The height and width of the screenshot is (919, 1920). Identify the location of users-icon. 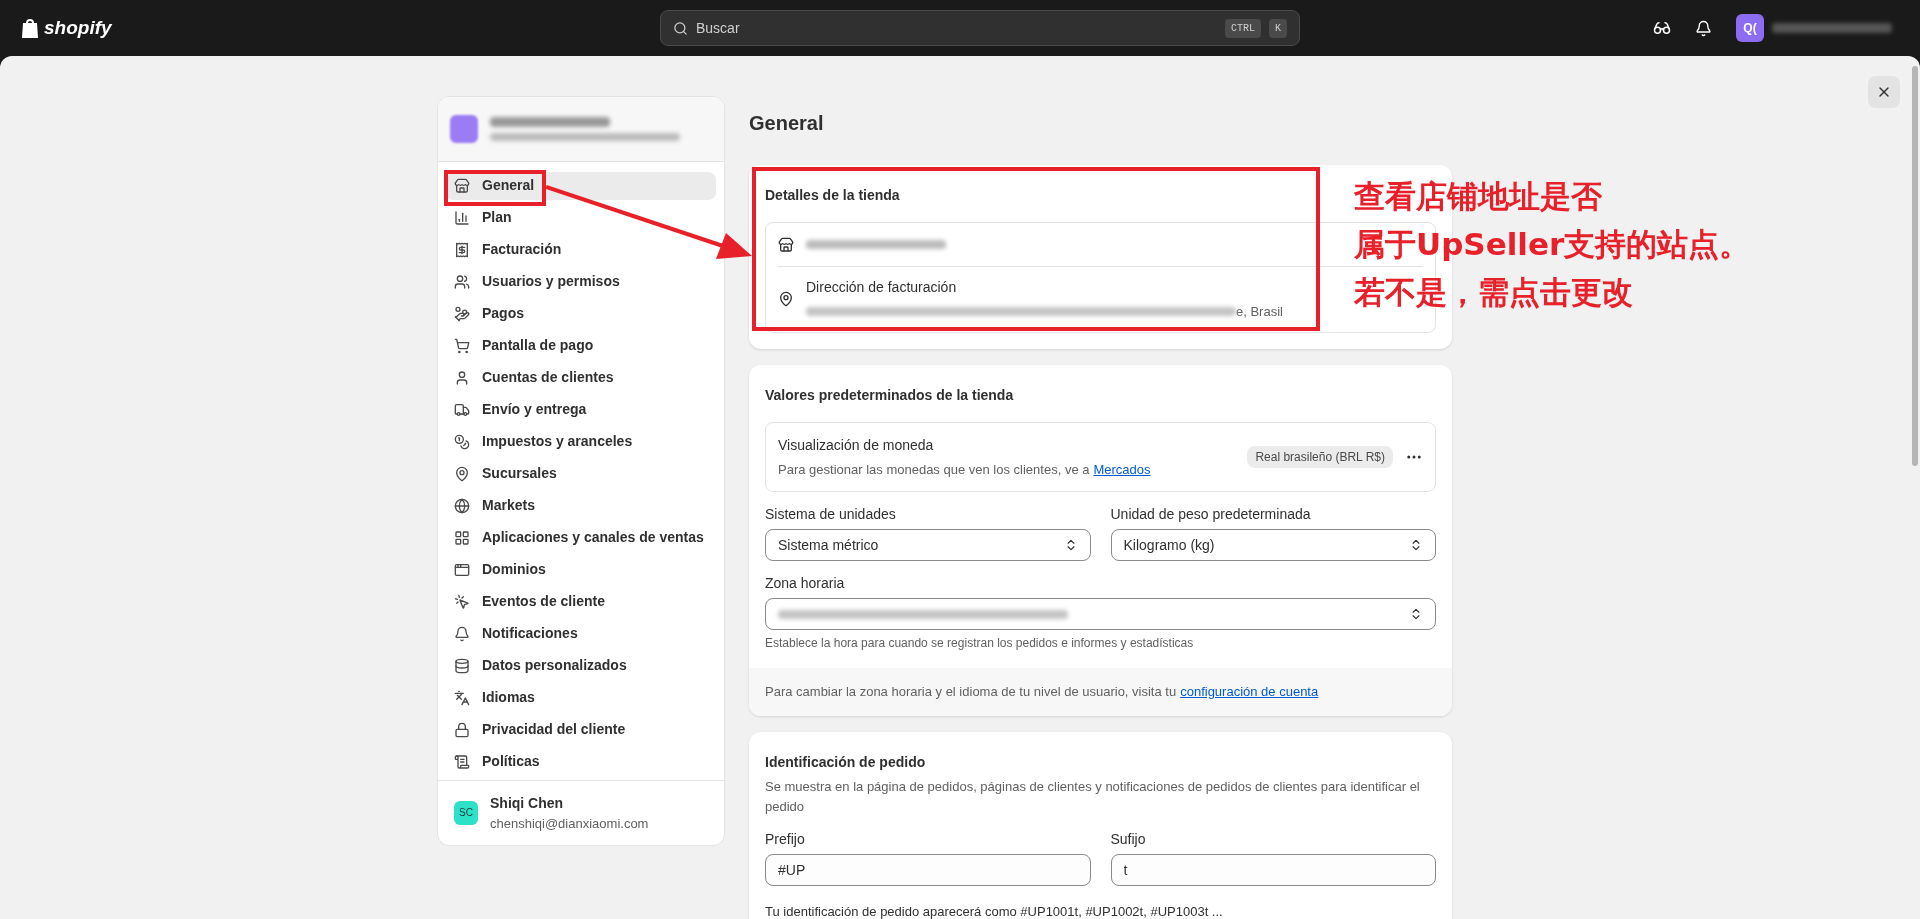
(462, 281).